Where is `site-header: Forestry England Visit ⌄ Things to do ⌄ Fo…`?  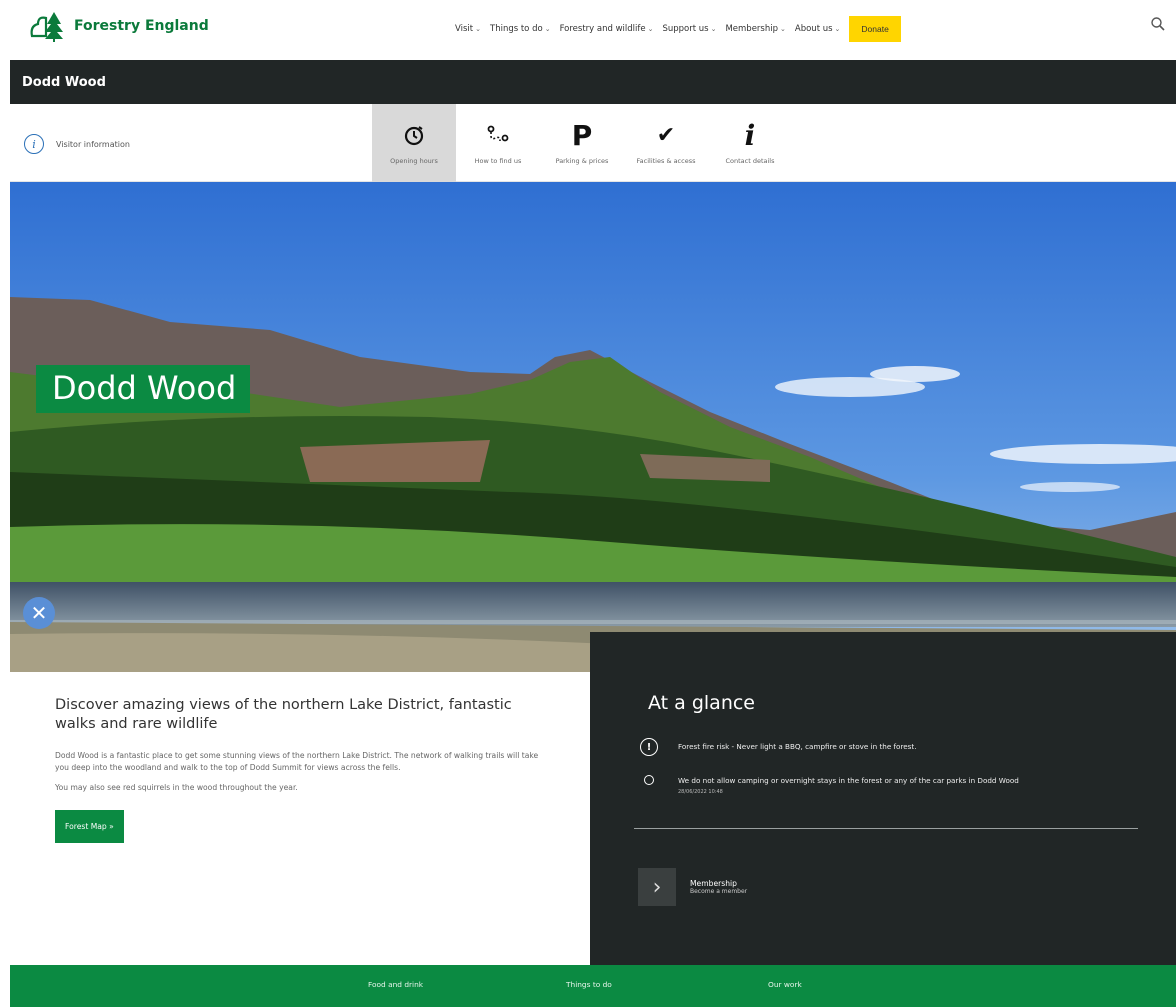
site-header: Forestry England Visit ⌄ Things to do ⌄ Fo… is located at coordinates (588, 30).